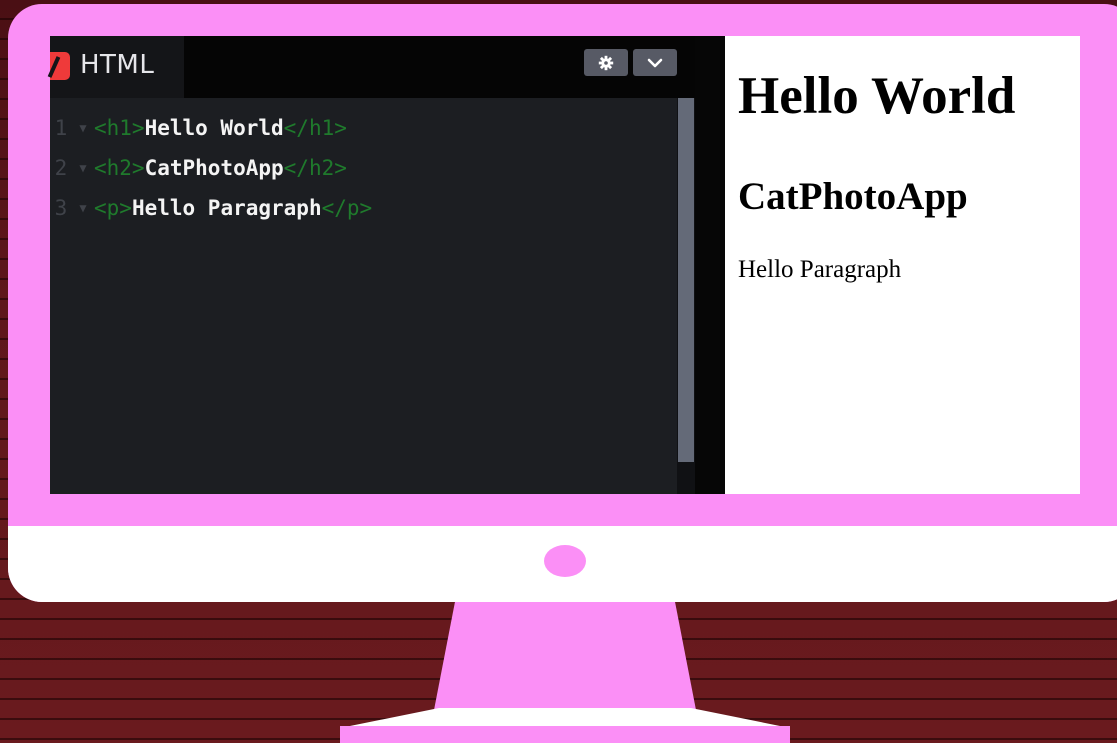  Describe the element at coordinates (60, 66) in the screenshot. I see `html-logo-icon` at that location.